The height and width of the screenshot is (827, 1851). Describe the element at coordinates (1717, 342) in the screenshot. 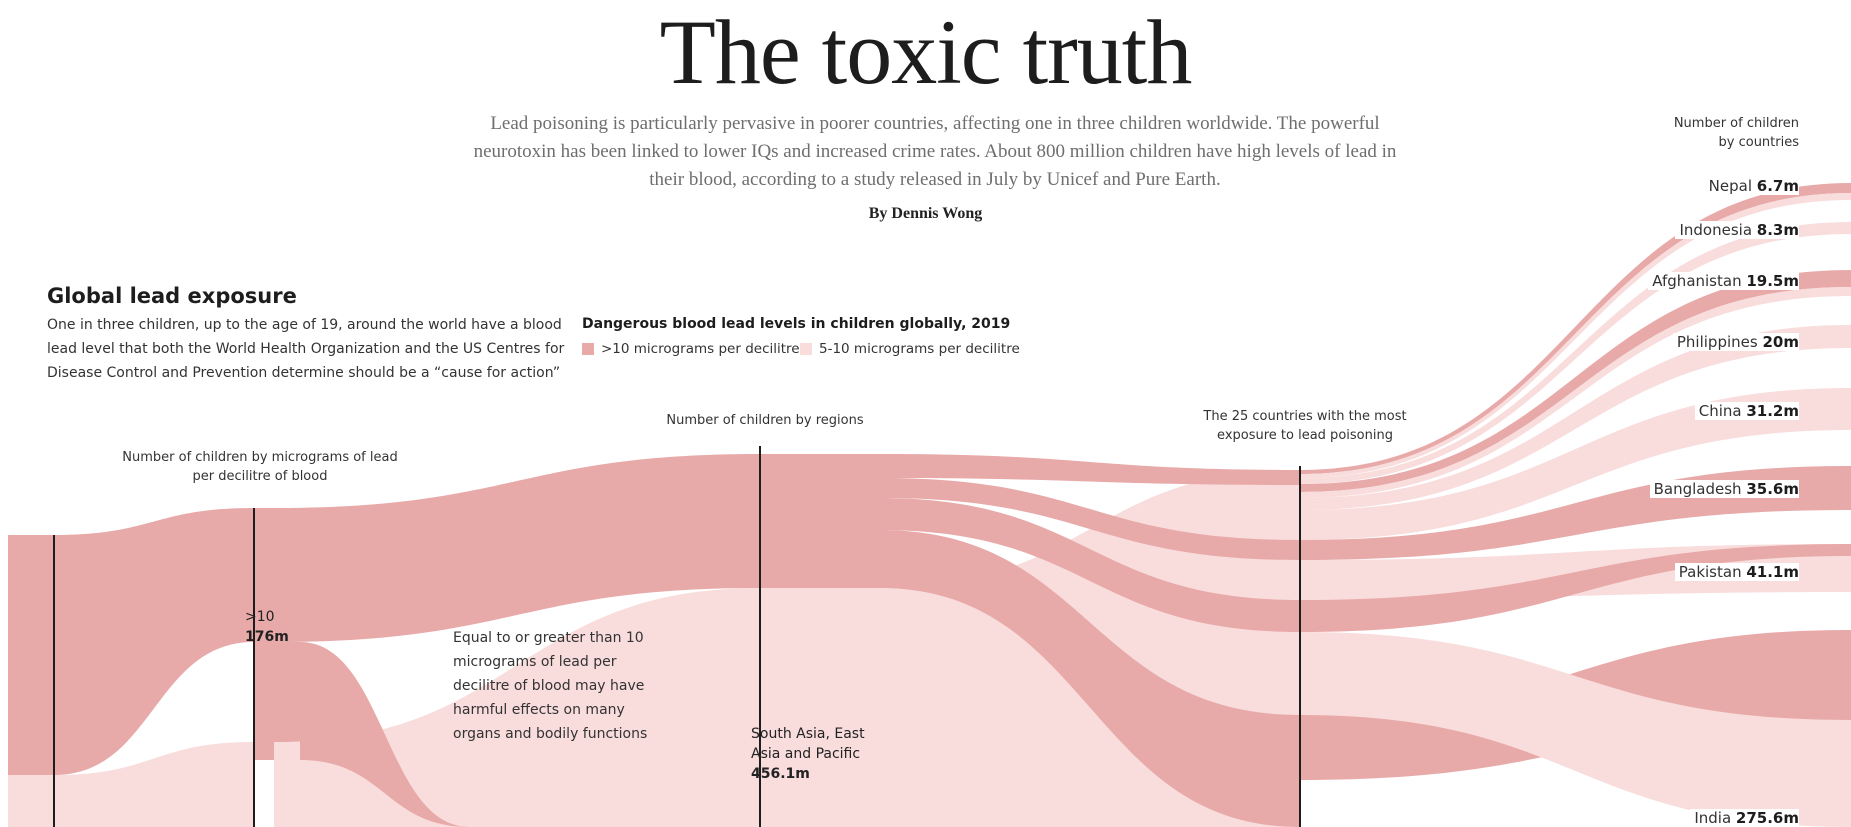

I see `country-name: Philippines` at that location.